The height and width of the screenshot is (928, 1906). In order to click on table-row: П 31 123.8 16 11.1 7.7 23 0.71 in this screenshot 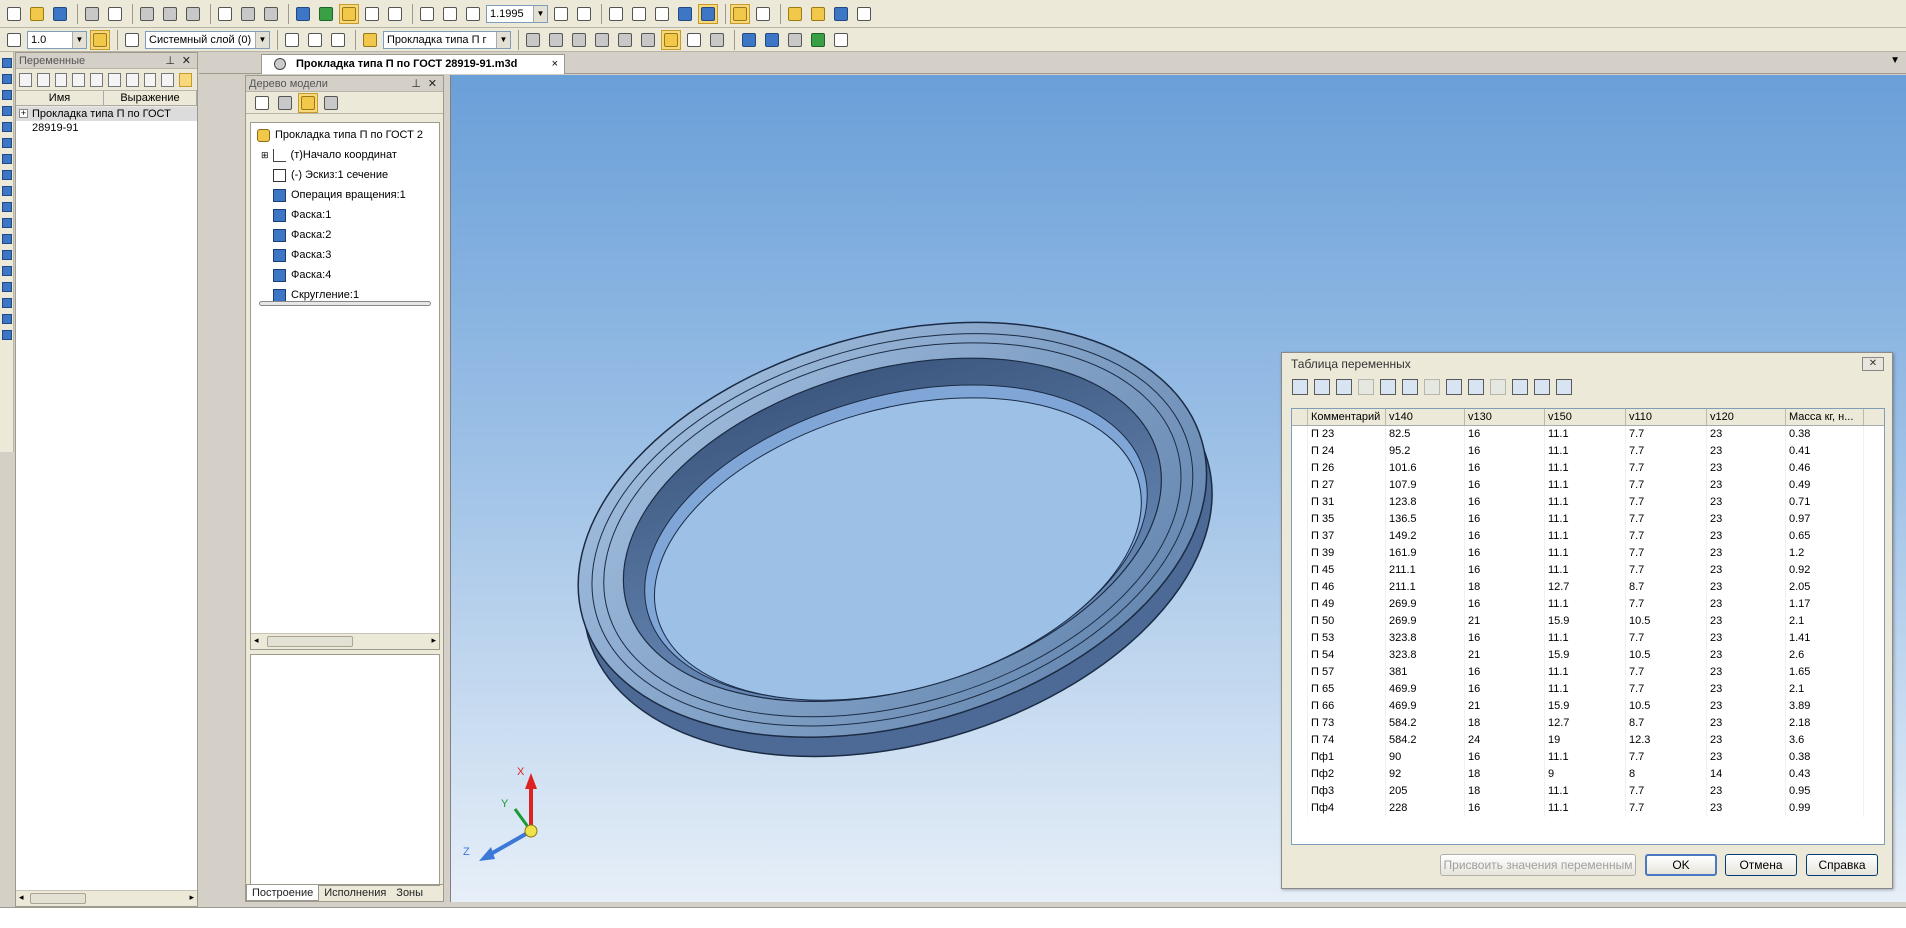, I will do `click(1588, 502)`.